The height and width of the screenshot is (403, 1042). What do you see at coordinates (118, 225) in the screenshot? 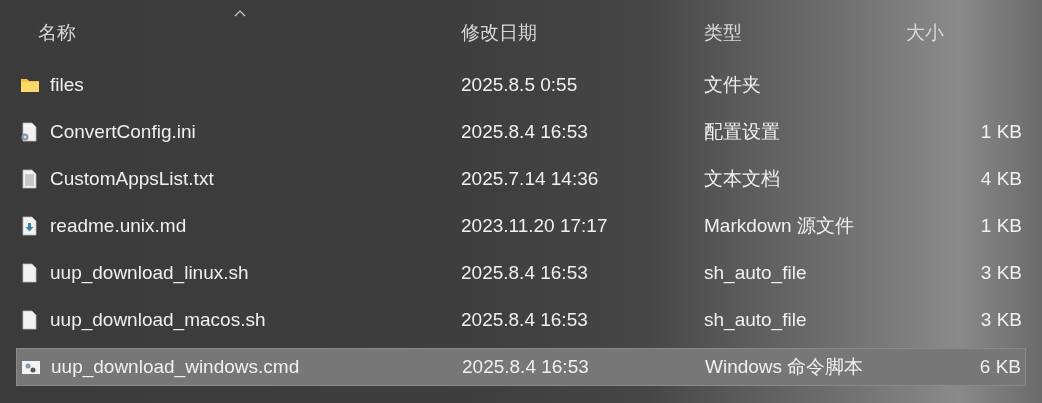
I see `file-name: readme.unix.md` at bounding box center [118, 225].